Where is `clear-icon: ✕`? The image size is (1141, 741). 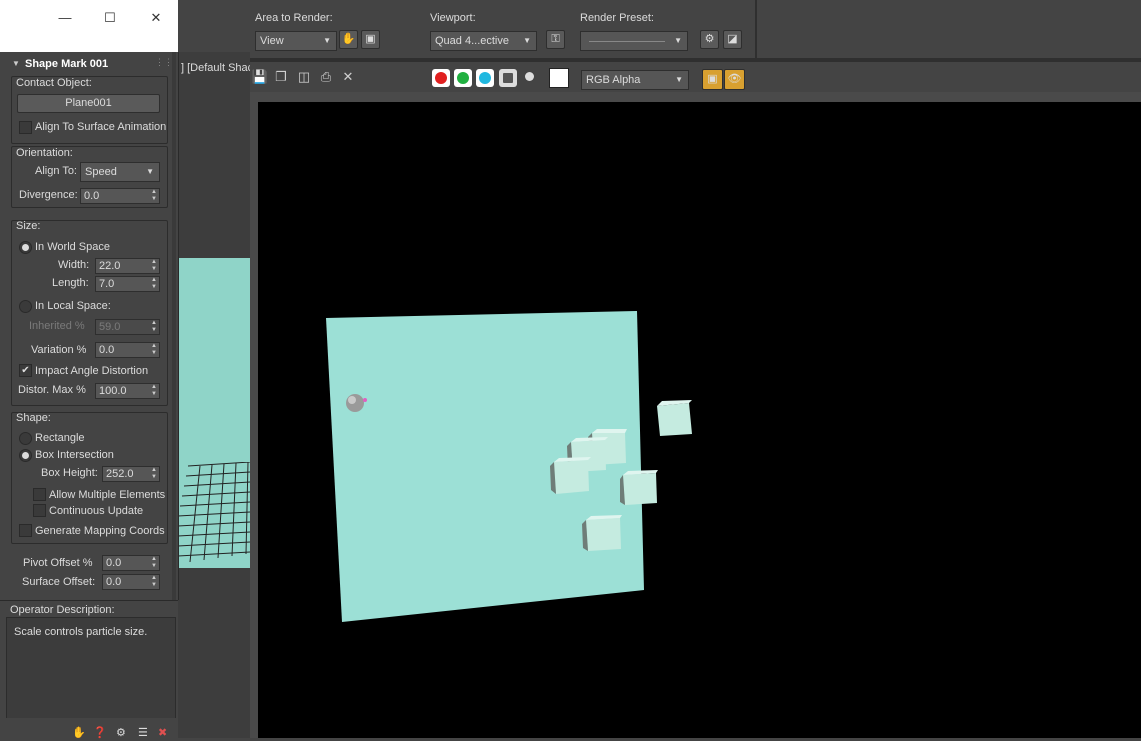 clear-icon: ✕ is located at coordinates (348, 77).